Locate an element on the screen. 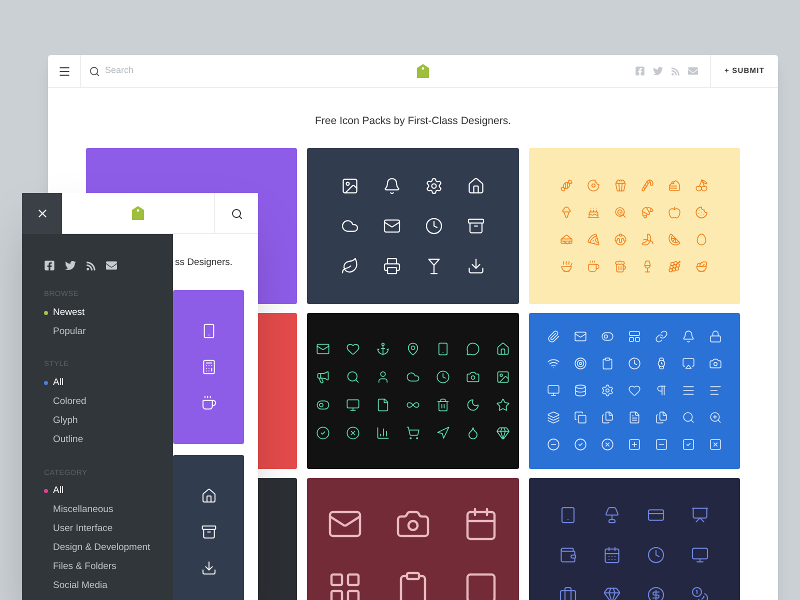  filter-item: Popular is located at coordinates (69, 331).